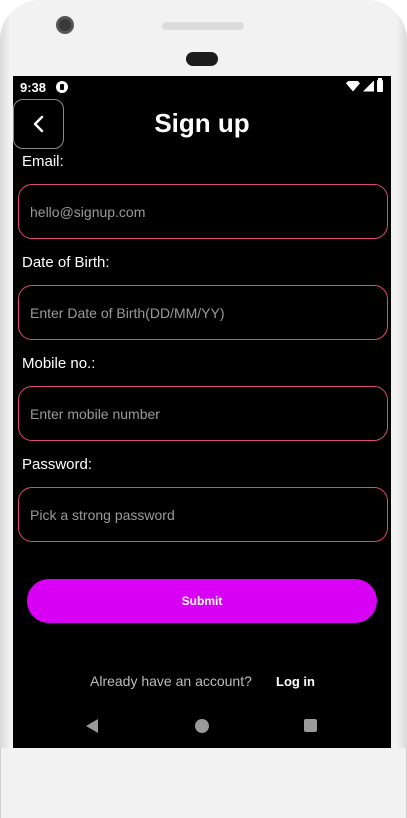  Describe the element at coordinates (310, 725) in the screenshot. I see `nav-recents-icon` at that location.